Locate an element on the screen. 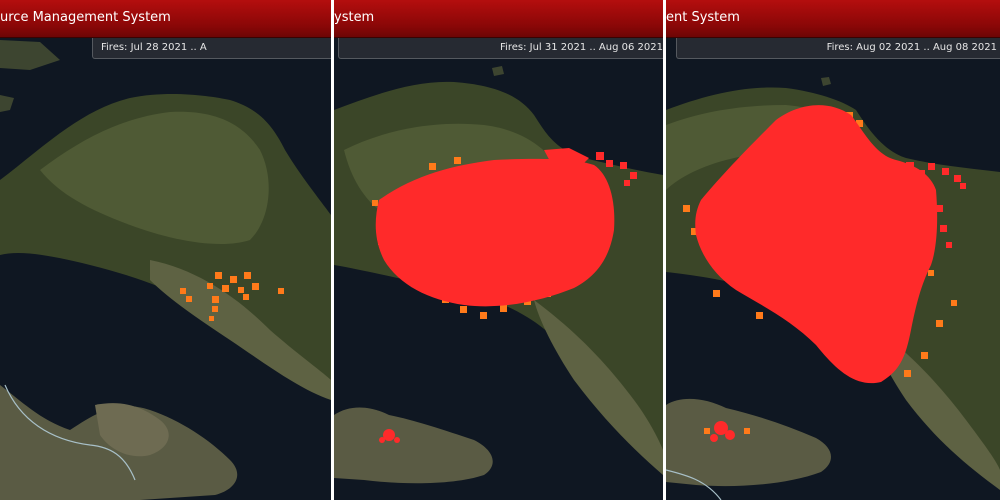 This screenshot has height=500, width=1000. app-title: ystem is located at coordinates (354, 17).